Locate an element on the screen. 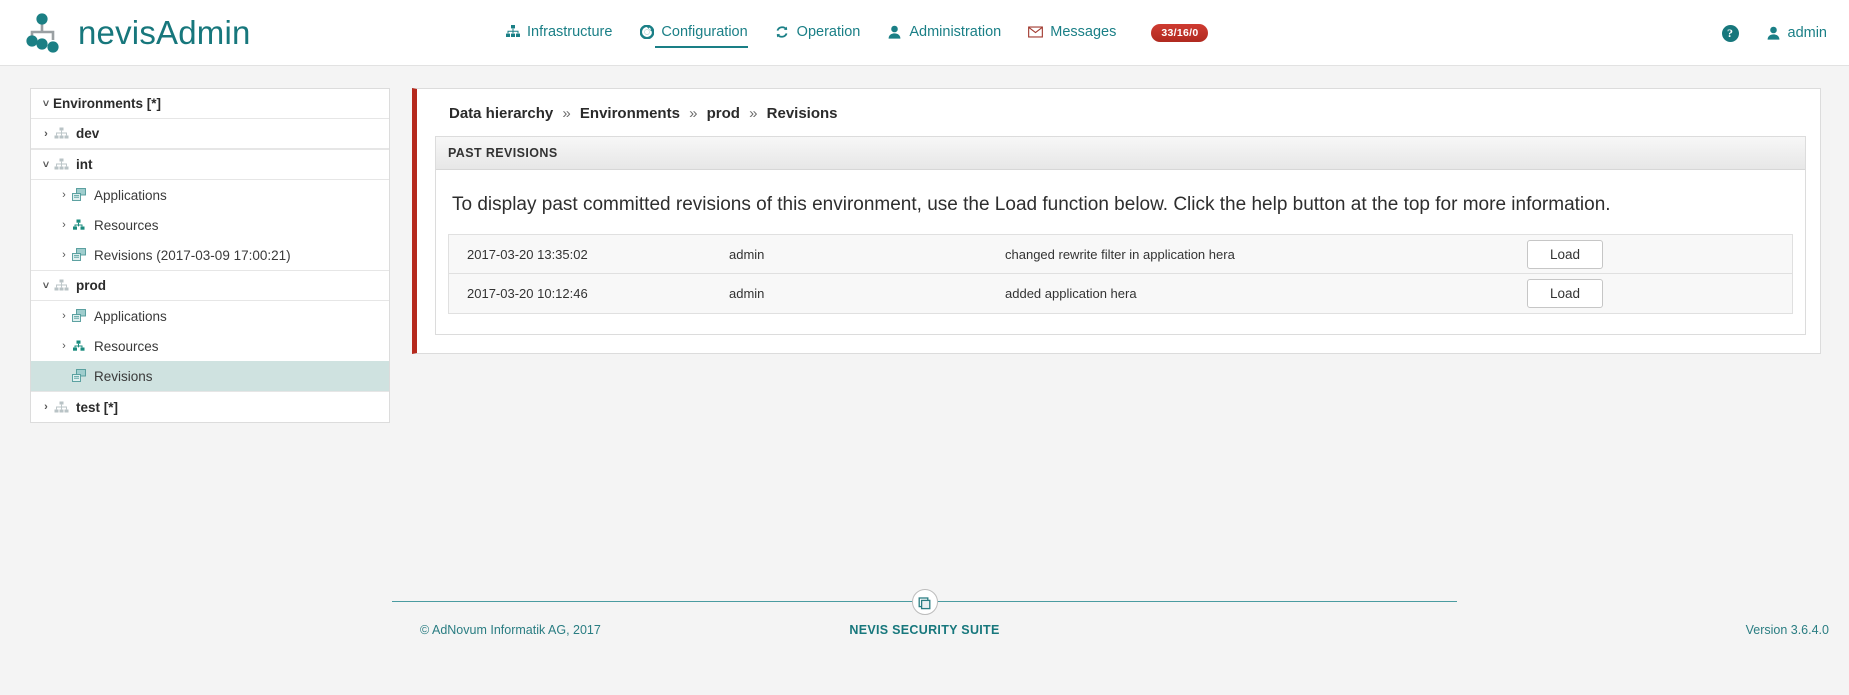  revision-timestamp: 2017-03-20 13:35:02 is located at coordinates (527, 254).